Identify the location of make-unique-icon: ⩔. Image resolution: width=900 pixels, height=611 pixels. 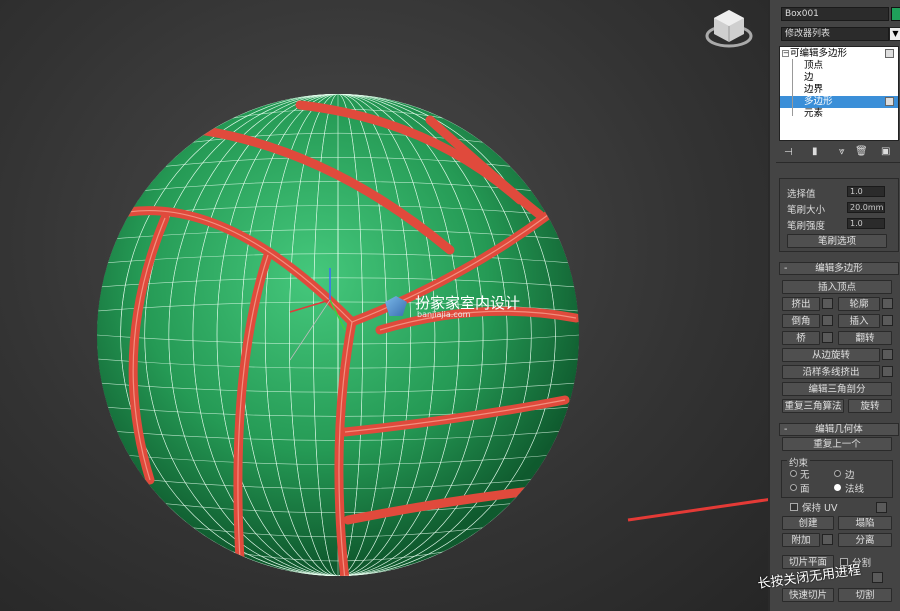
(842, 151).